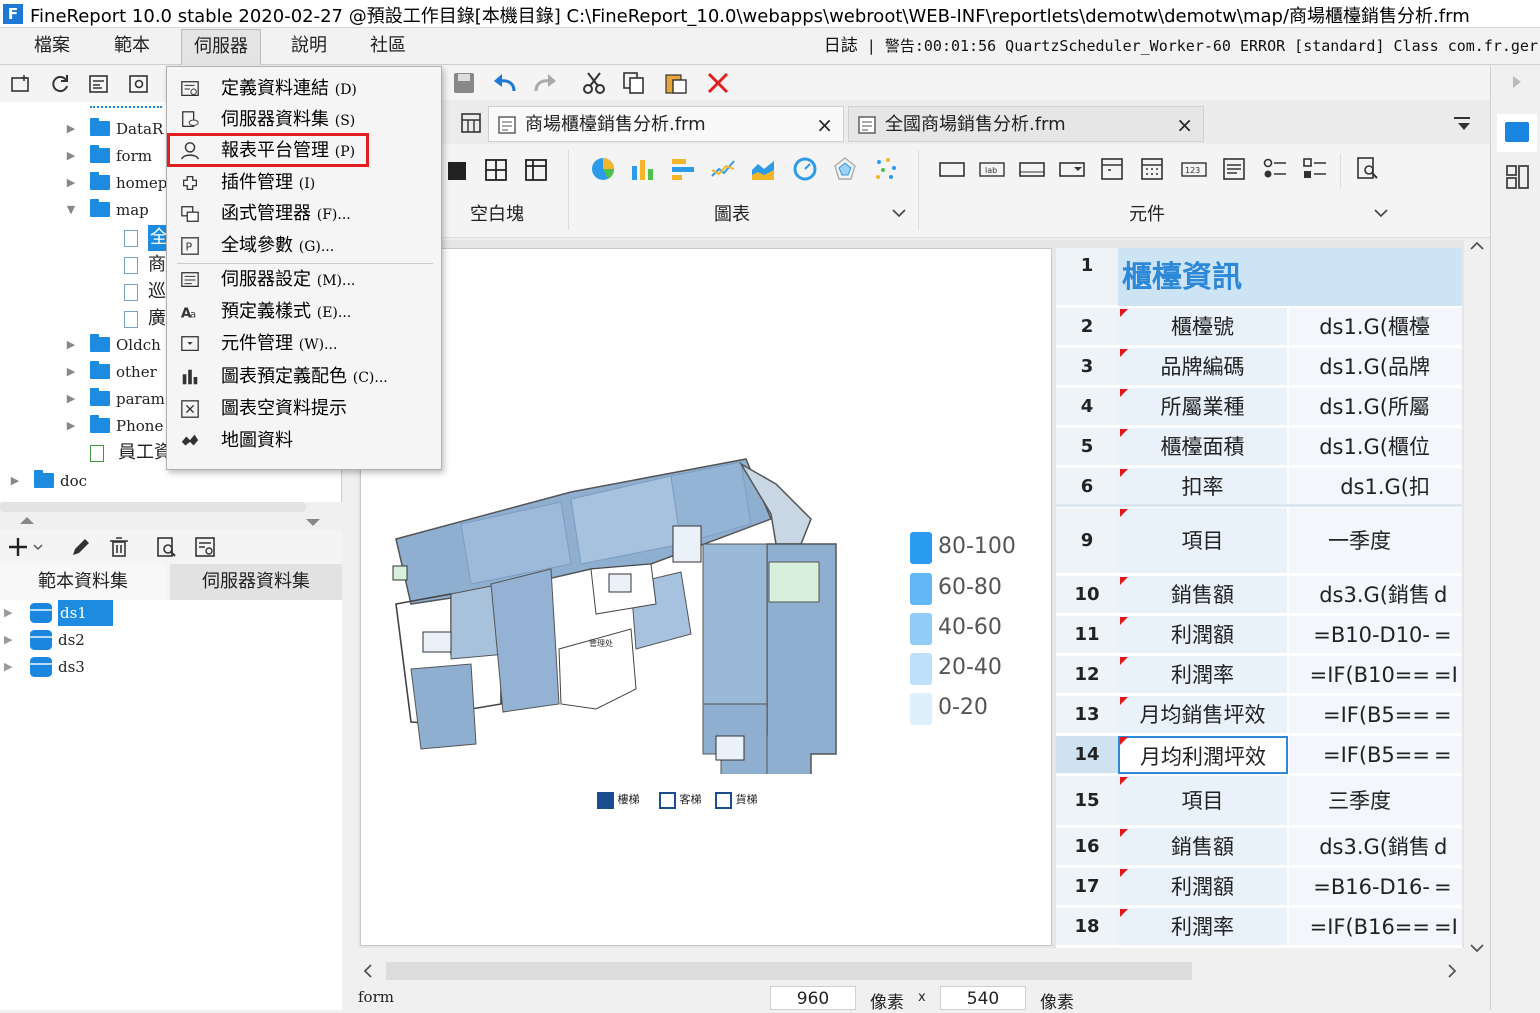 The image size is (1540, 1013). I want to click on menu-community: 社區, so click(388, 47).